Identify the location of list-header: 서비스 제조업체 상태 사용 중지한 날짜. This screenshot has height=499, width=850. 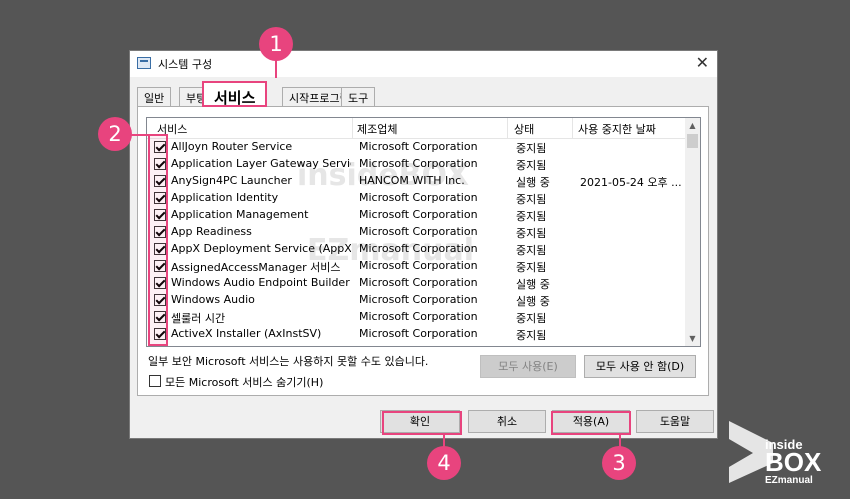
(417, 128).